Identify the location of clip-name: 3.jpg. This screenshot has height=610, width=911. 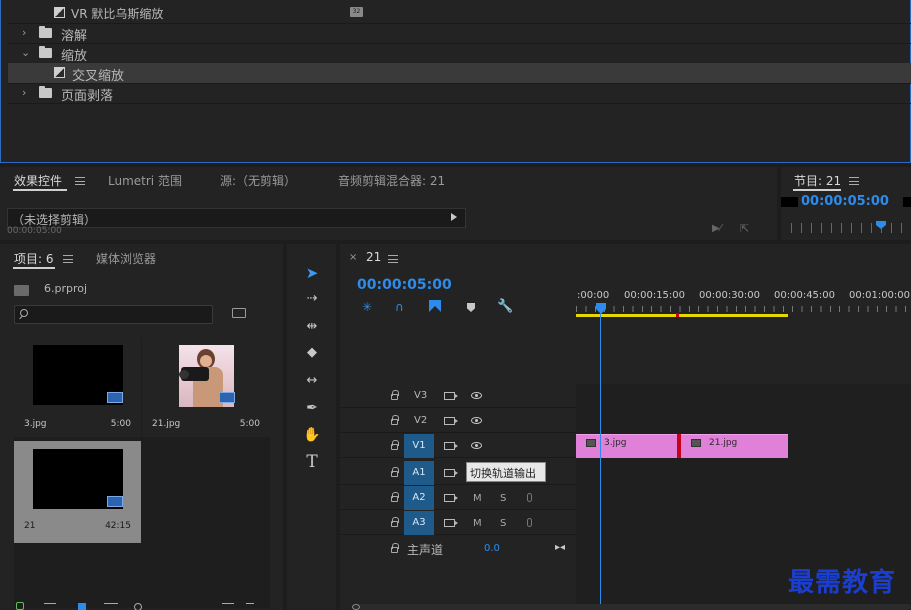
(615, 443).